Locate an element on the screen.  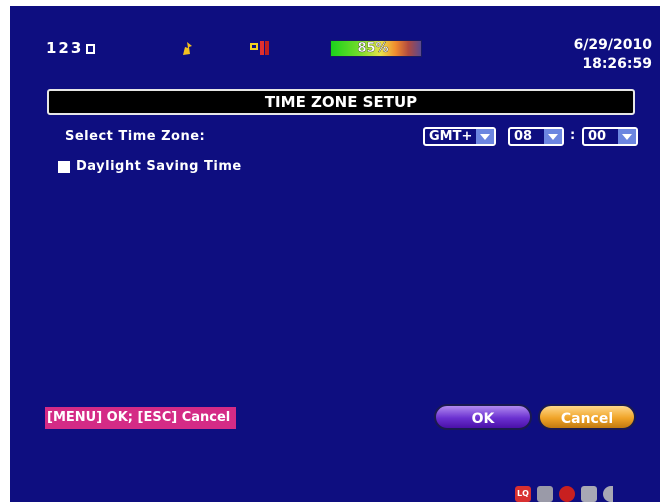
channel-indicator: 123 is located at coordinates (71, 48).